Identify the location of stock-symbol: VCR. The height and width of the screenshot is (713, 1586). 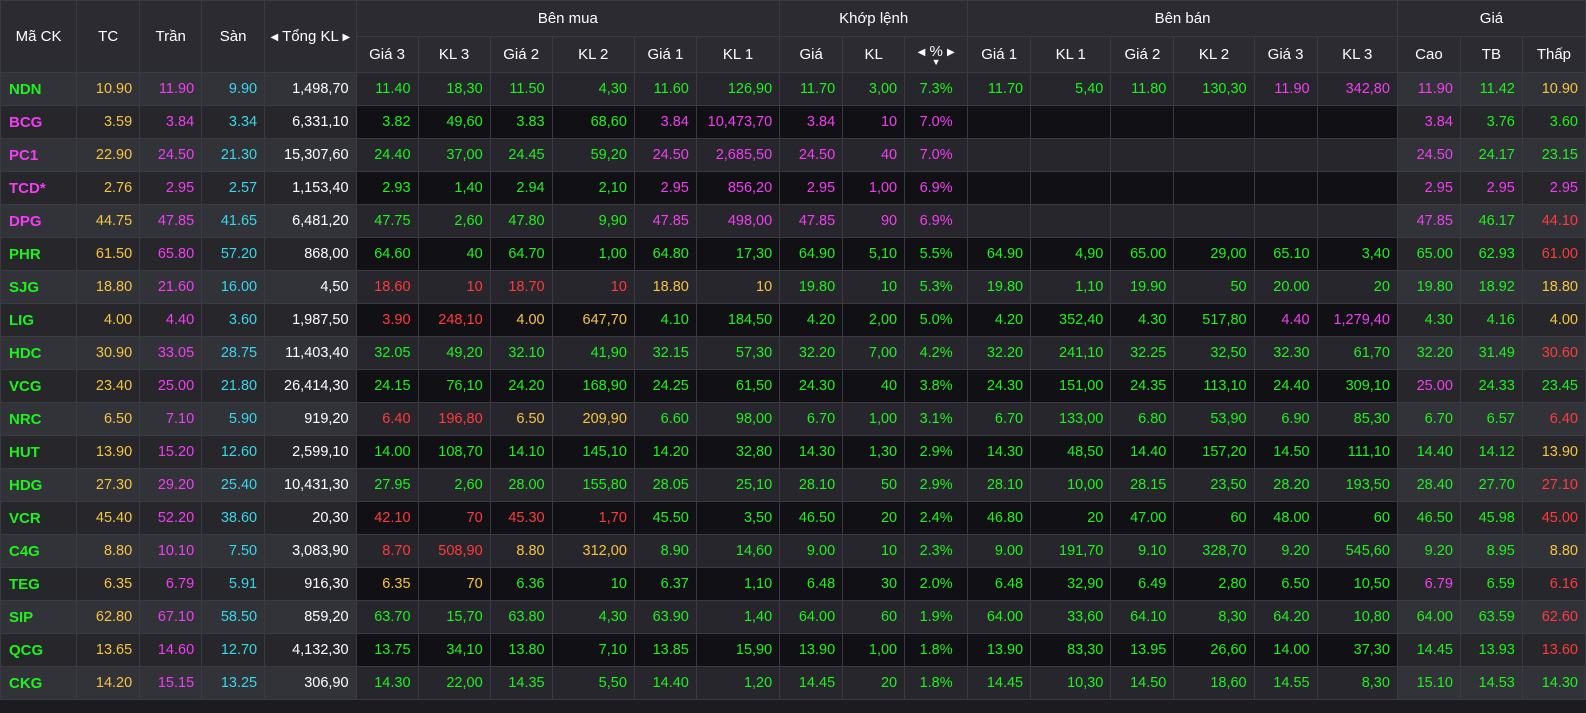
(39, 518).